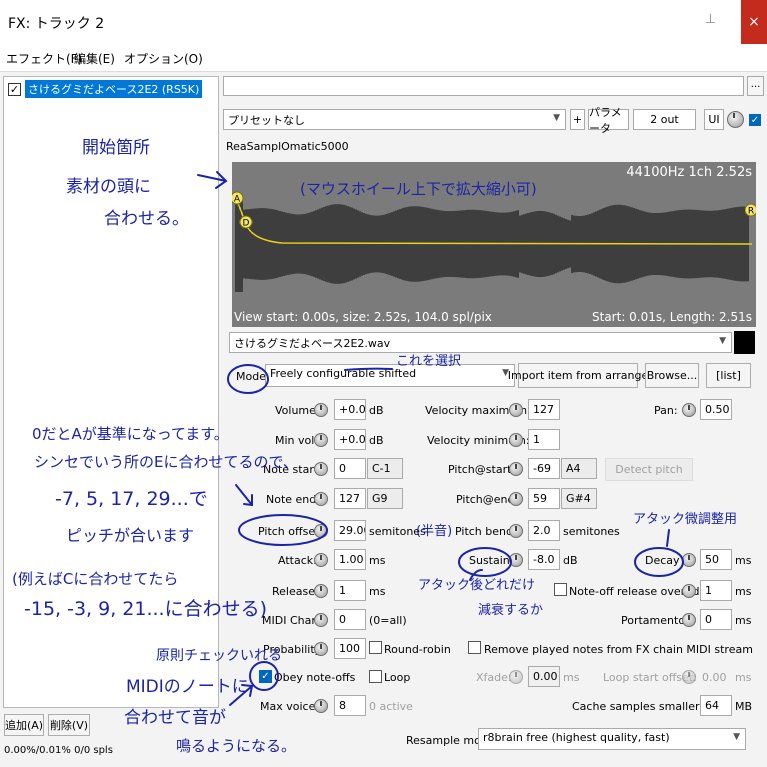  Describe the element at coordinates (578, 375) in the screenshot. I see `import-item-button: Import item from arrange` at that location.